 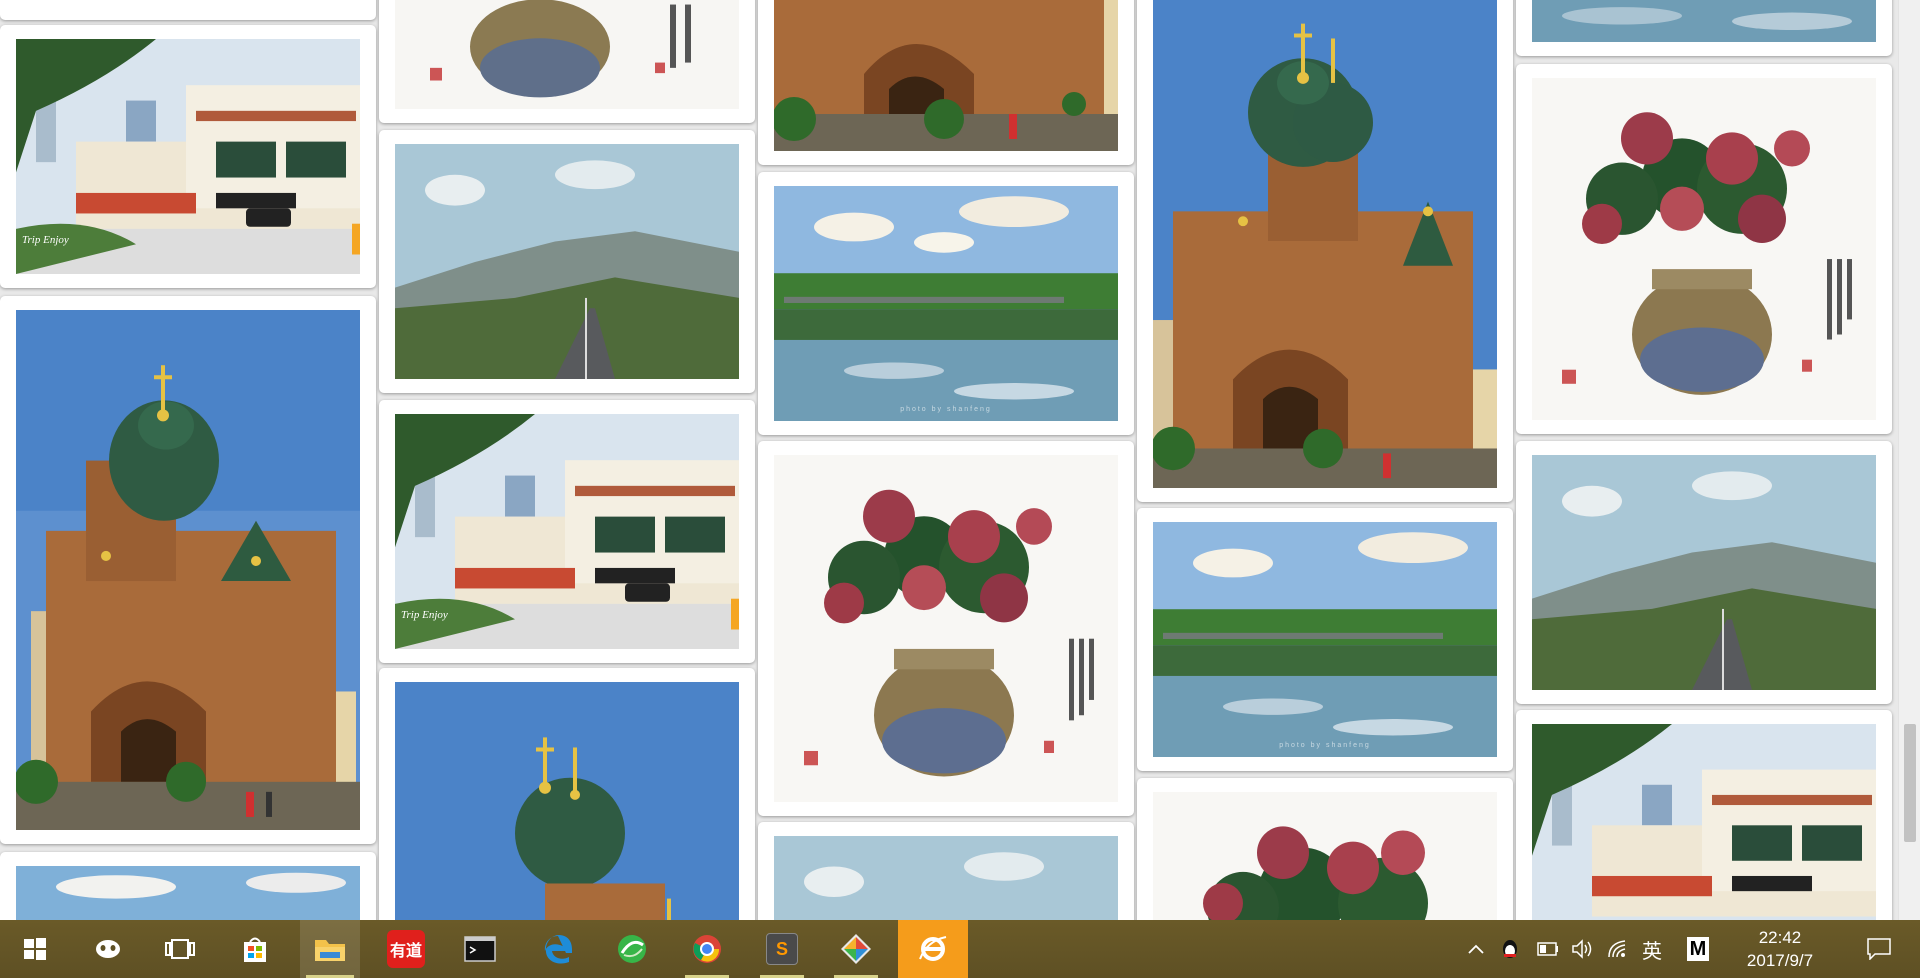 I want to click on youdao-icon: 有道, so click(x=406, y=949).